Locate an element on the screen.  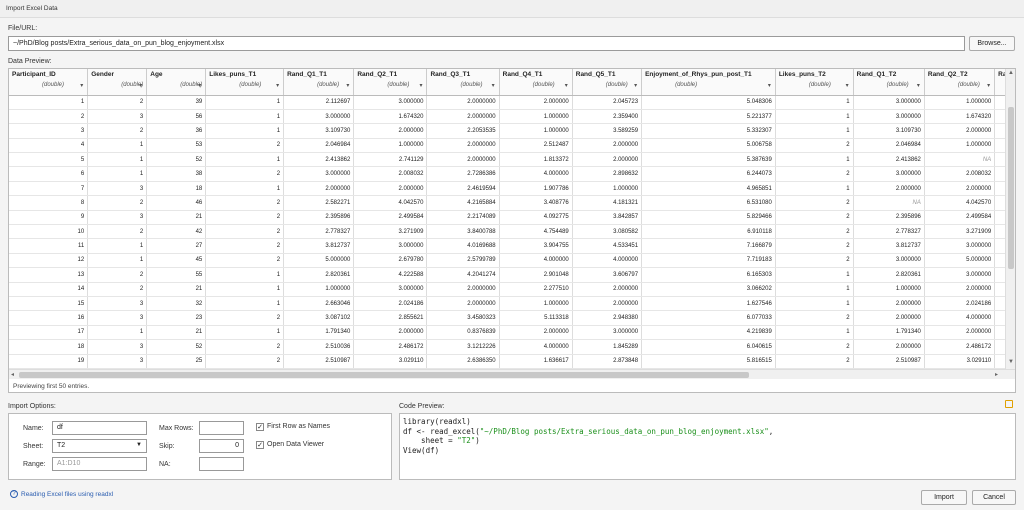
table-cell: 5.332307 is located at coordinates (708, 131).